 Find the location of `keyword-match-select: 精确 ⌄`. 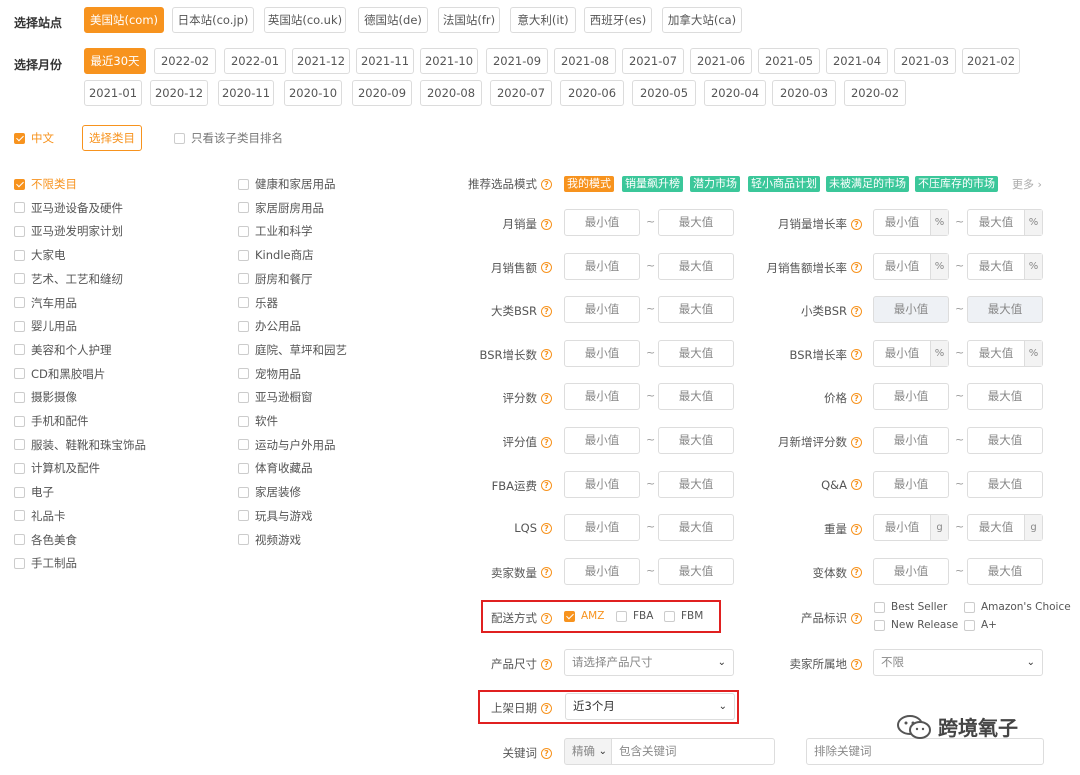

keyword-match-select: 精确 ⌄ is located at coordinates (588, 751).